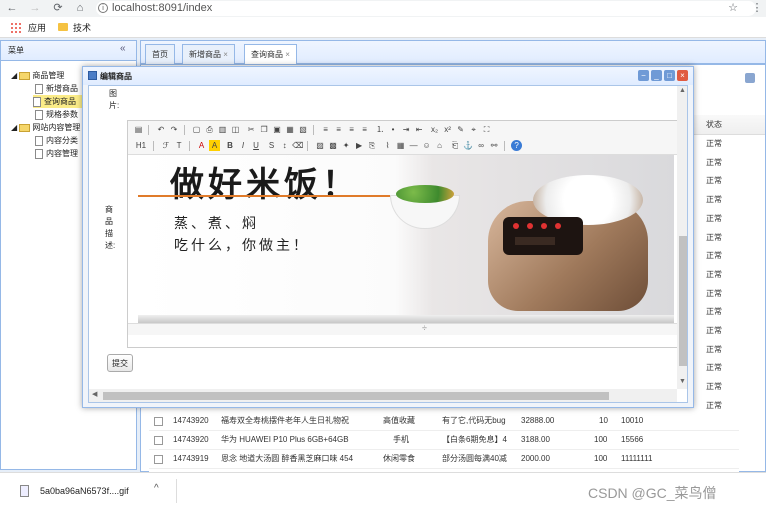  I want to click on code-icon: ◫, so click(235, 129).